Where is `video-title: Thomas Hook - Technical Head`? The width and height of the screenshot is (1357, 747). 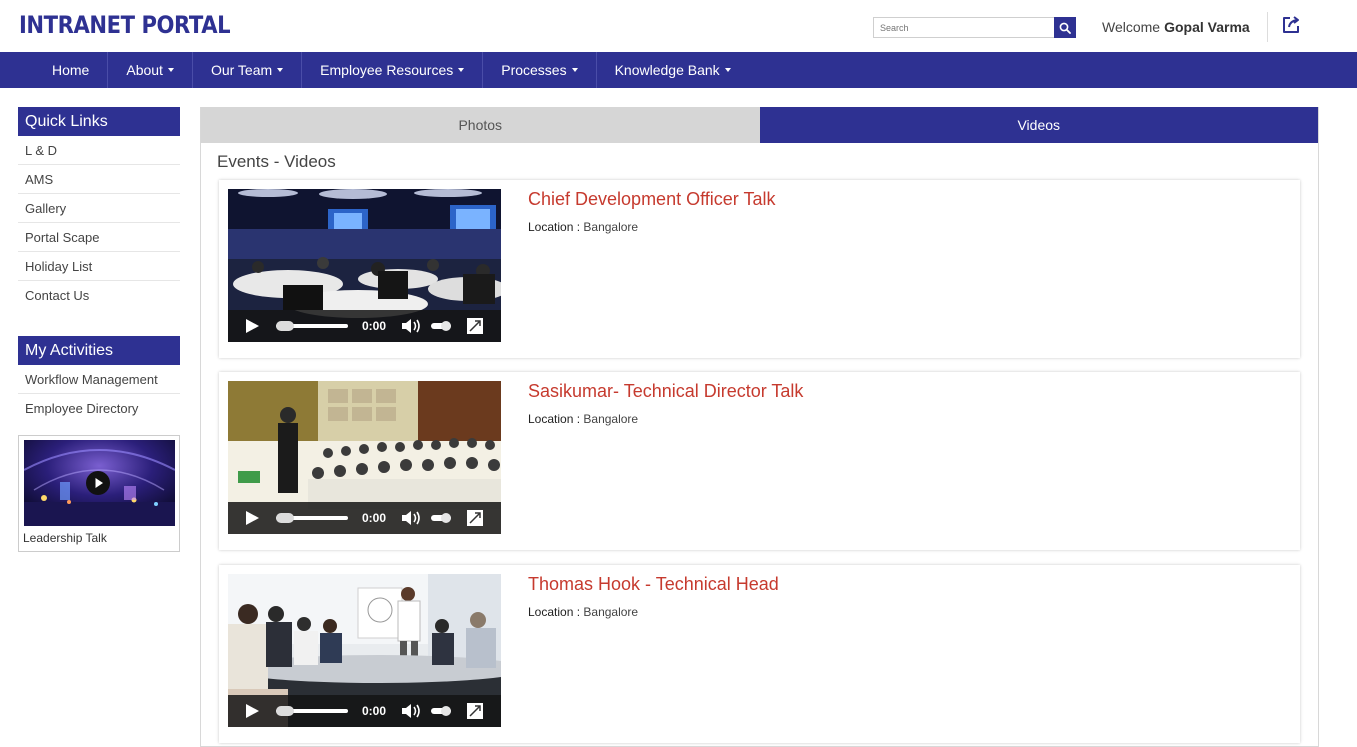 video-title: Thomas Hook - Technical Head is located at coordinates (653, 584).